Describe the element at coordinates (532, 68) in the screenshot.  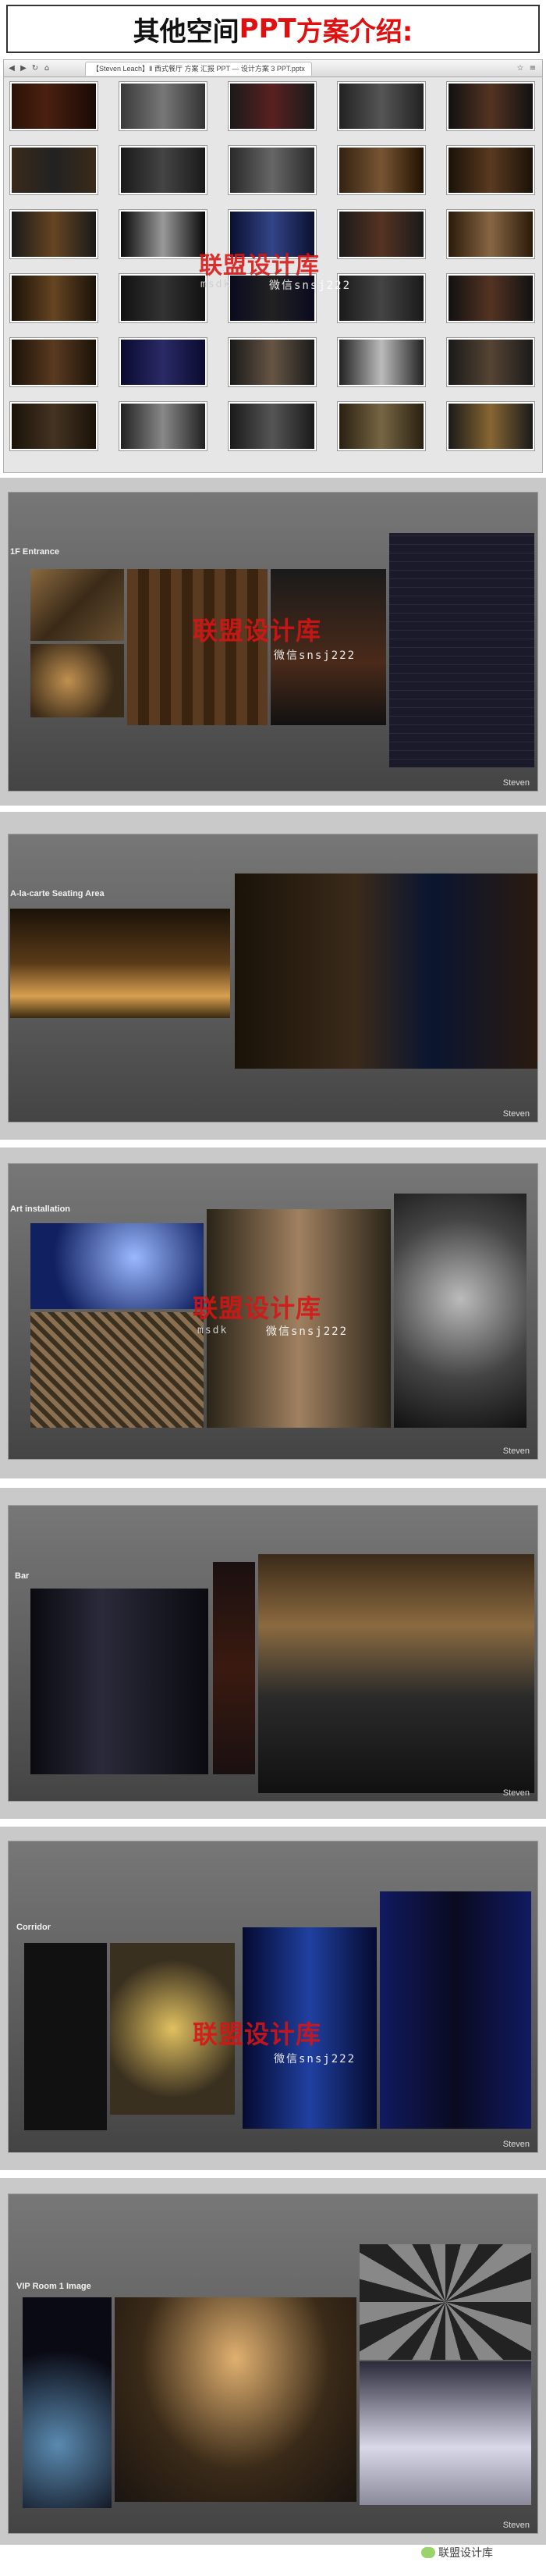
I see `menu-icon: ≡` at that location.